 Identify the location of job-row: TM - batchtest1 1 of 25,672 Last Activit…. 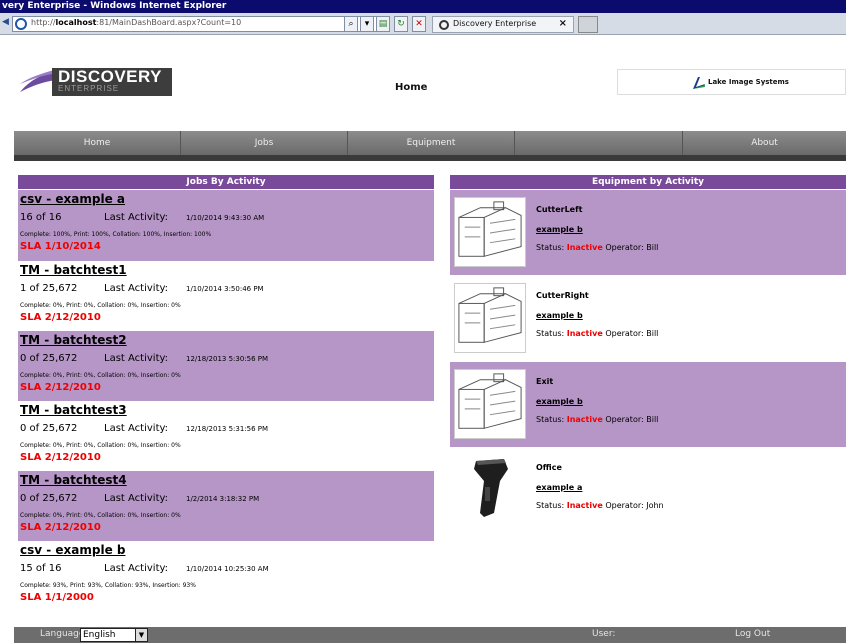
(226, 296).